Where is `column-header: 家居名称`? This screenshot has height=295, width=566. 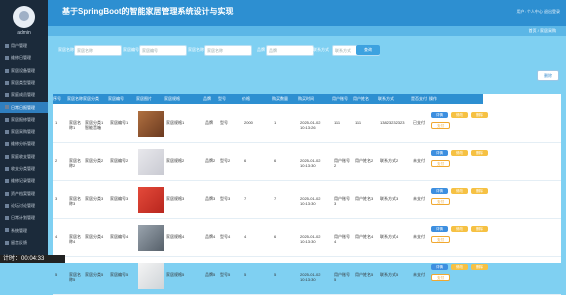 column-header: 家居名称 is located at coordinates (75, 99).